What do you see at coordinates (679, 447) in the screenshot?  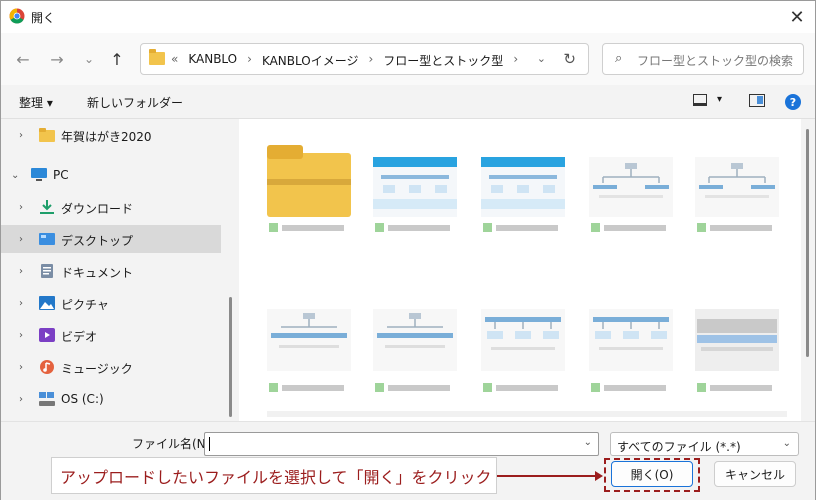 I see `filetype-value: すべてのファイル (*.*)` at bounding box center [679, 447].